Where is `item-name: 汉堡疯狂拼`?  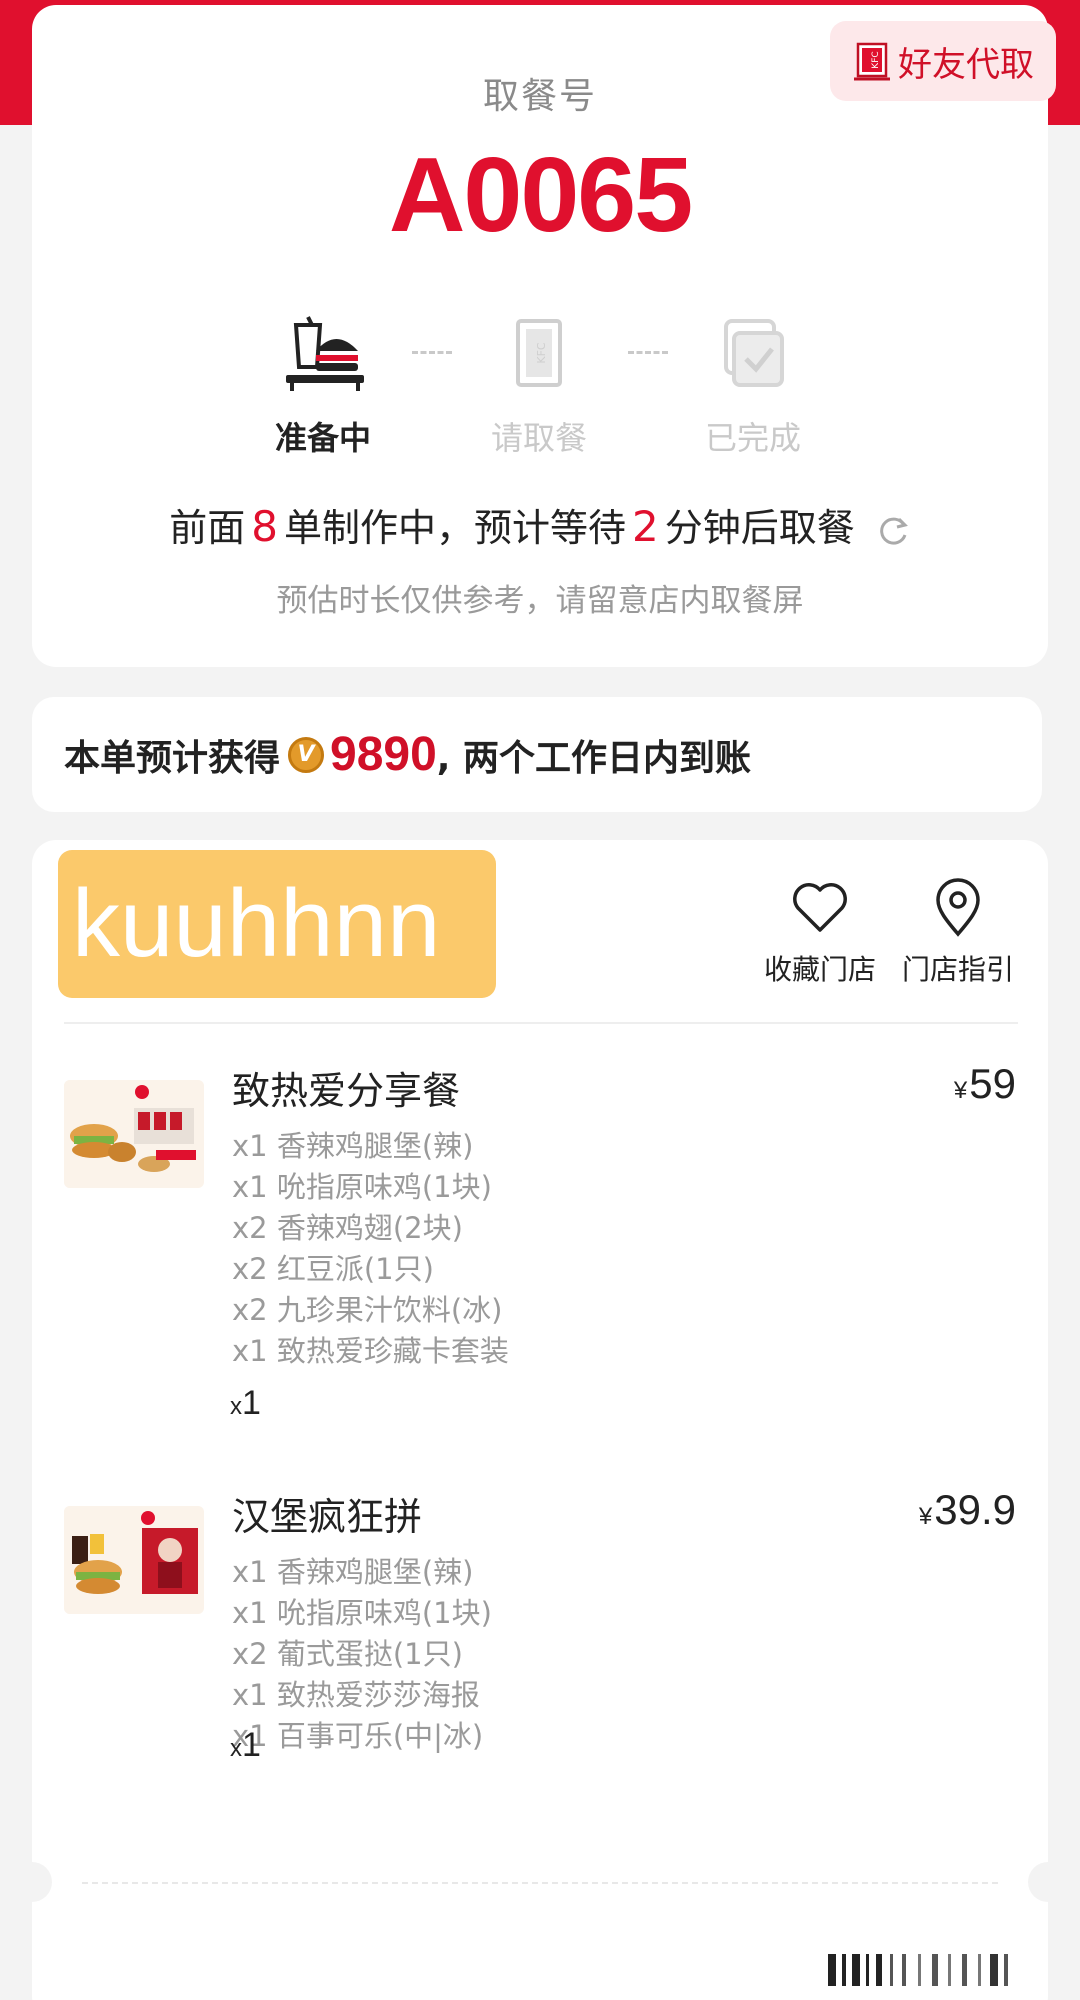 item-name: 汉堡疯狂拼 is located at coordinates (327, 1517).